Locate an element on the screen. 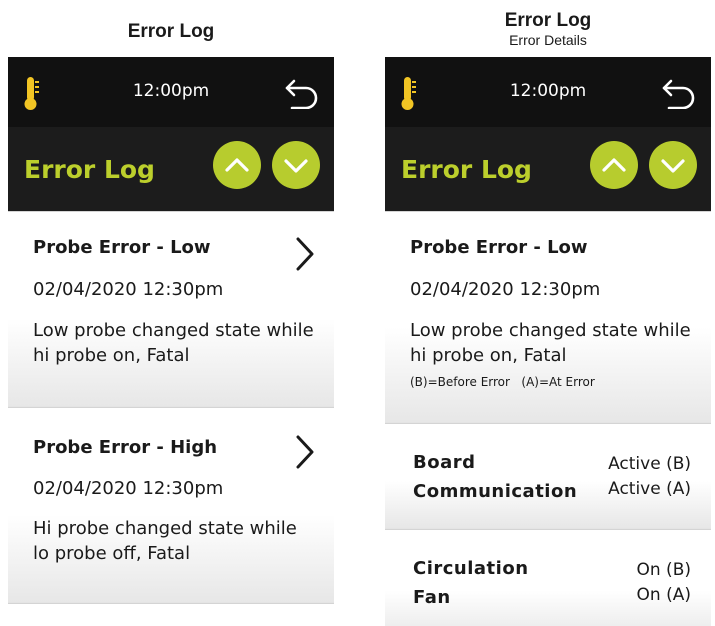 The height and width of the screenshot is (626, 715). detail-values: Active (B) Active (A) is located at coordinates (649, 477).